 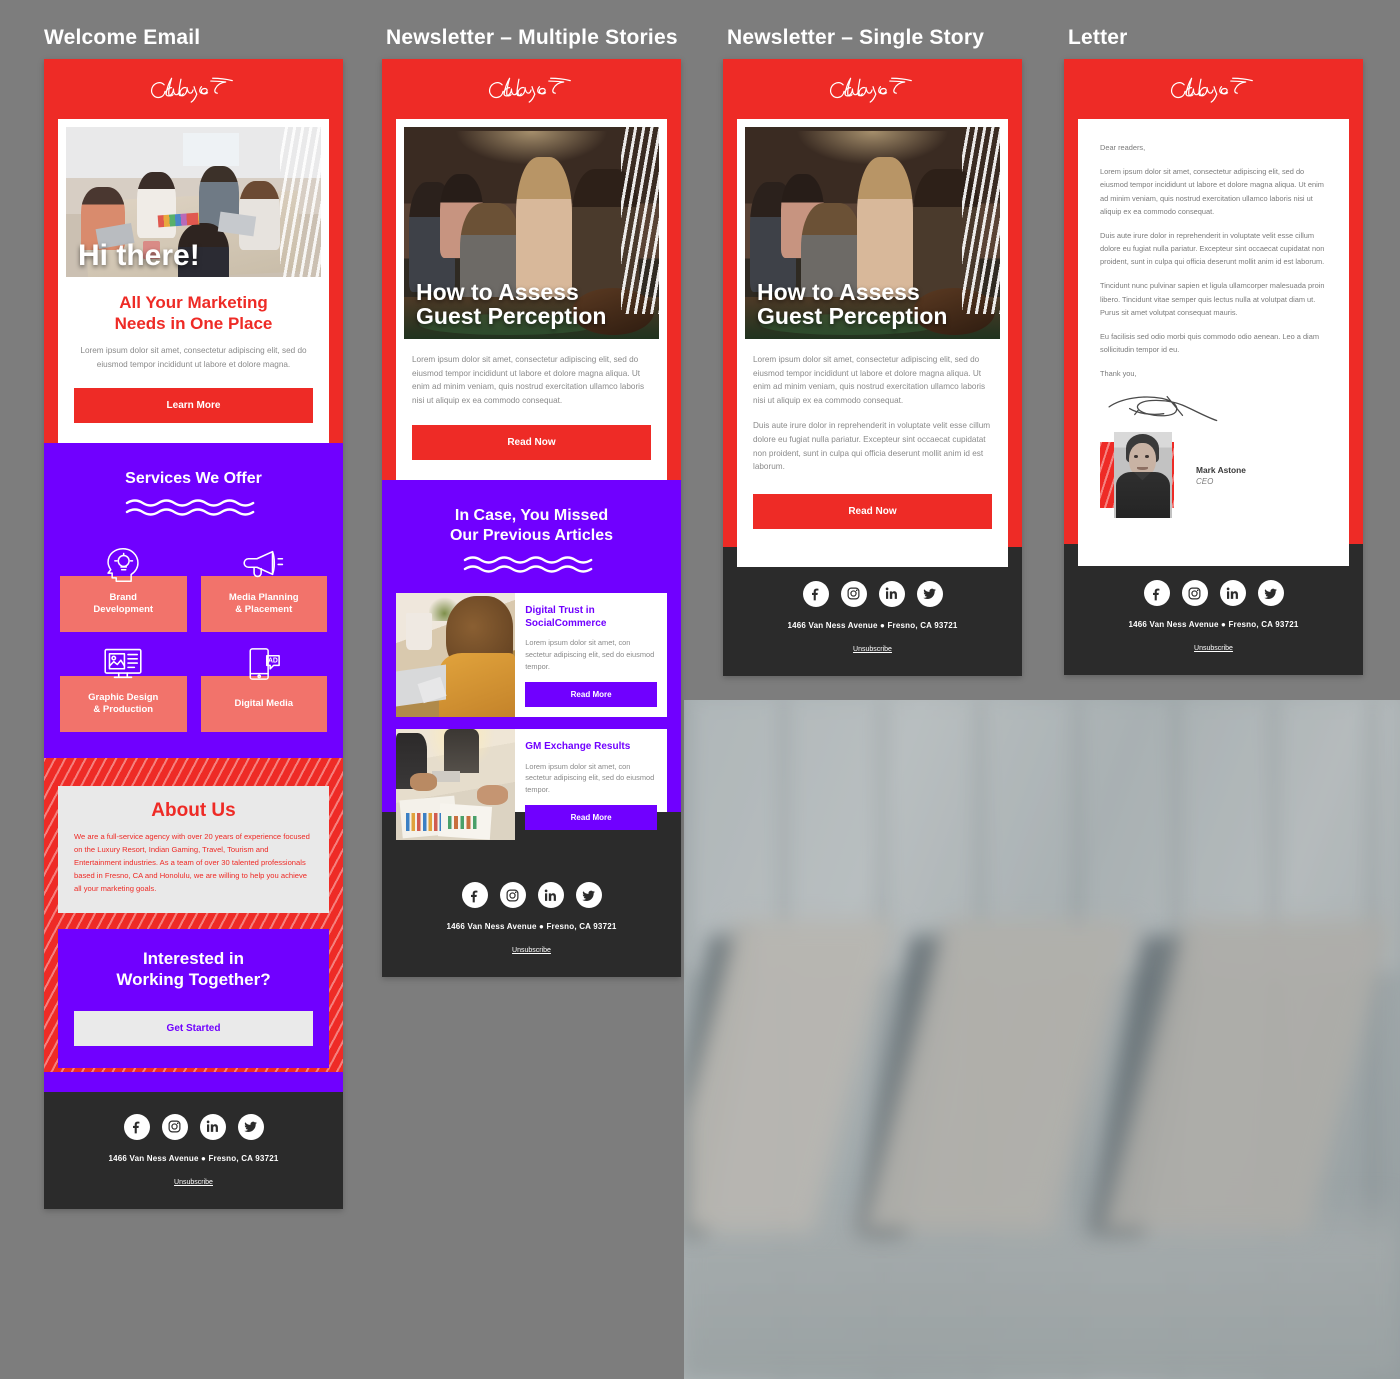 What do you see at coordinates (497, 292) in the screenshot?
I see `multi-hero-title-line1: How to Assess` at bounding box center [497, 292].